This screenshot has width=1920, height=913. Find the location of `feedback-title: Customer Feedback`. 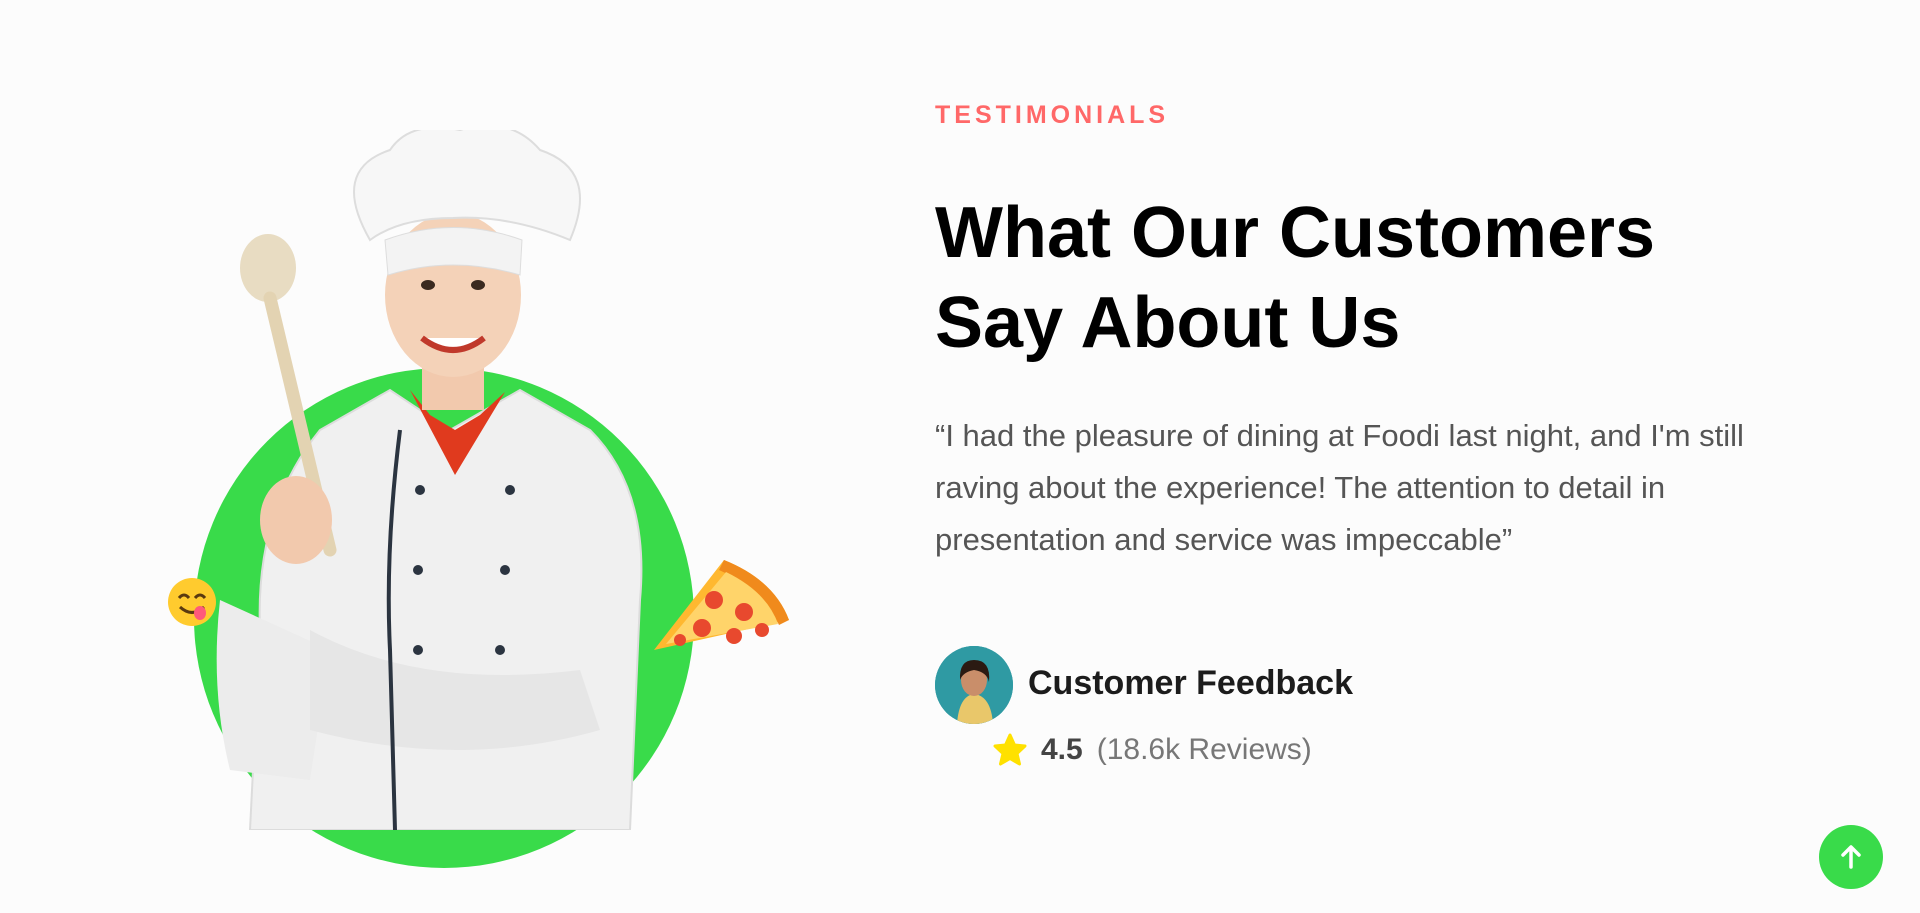

feedback-title: Customer Feedback is located at coordinates (1190, 683).